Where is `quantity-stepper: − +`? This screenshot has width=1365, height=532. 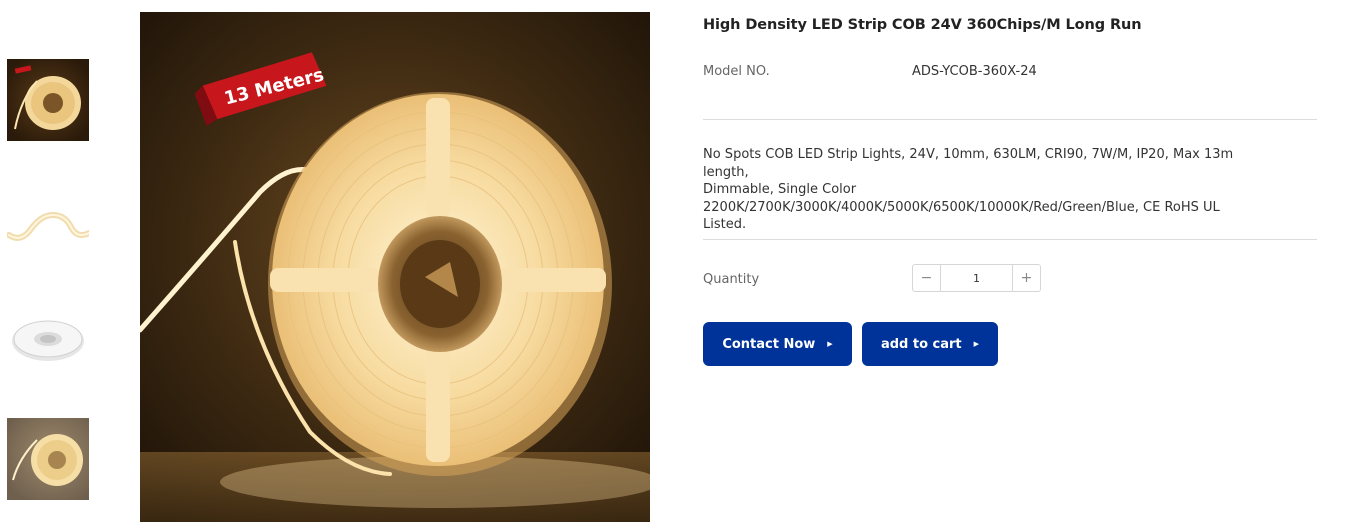 quantity-stepper: − + is located at coordinates (976, 278).